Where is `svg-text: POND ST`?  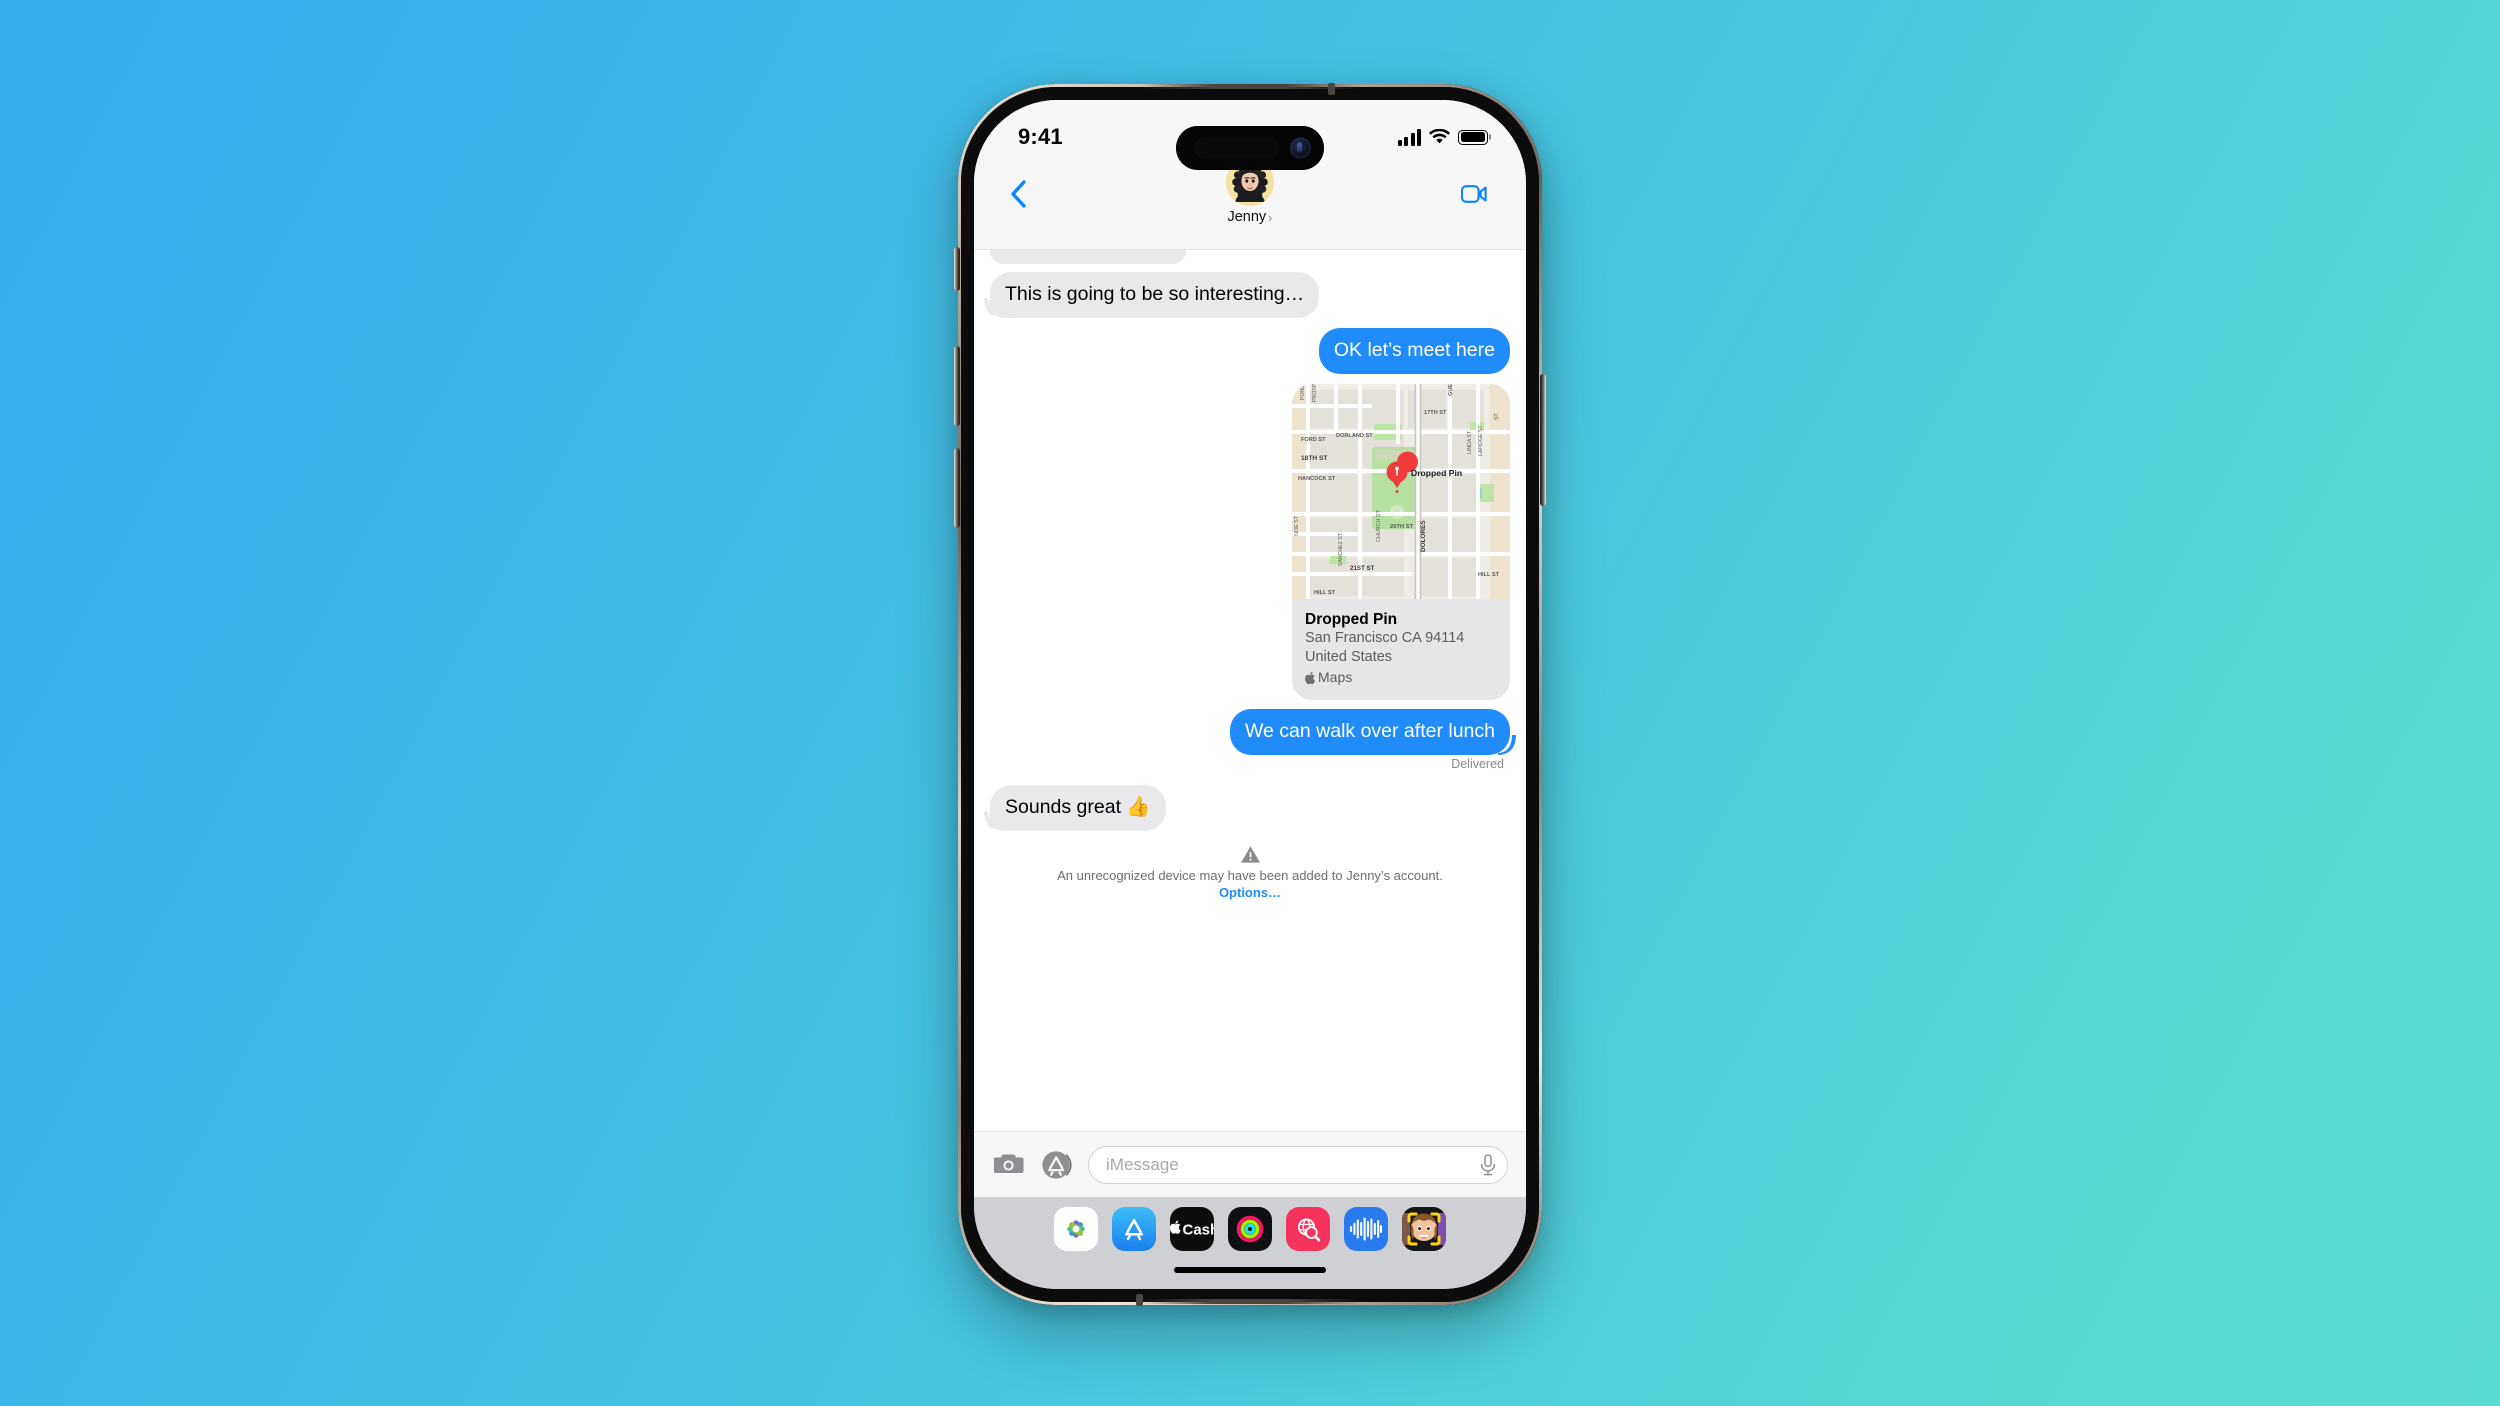 svg-text: POND ST is located at coordinates (1303, 392).